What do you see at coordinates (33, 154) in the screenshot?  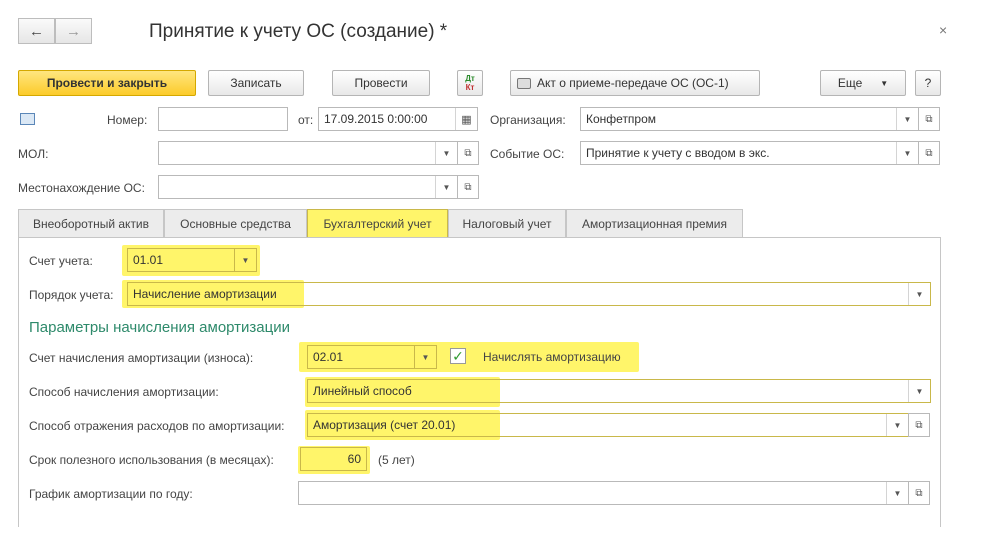 I see `mol-label: МОЛ:` at bounding box center [33, 154].